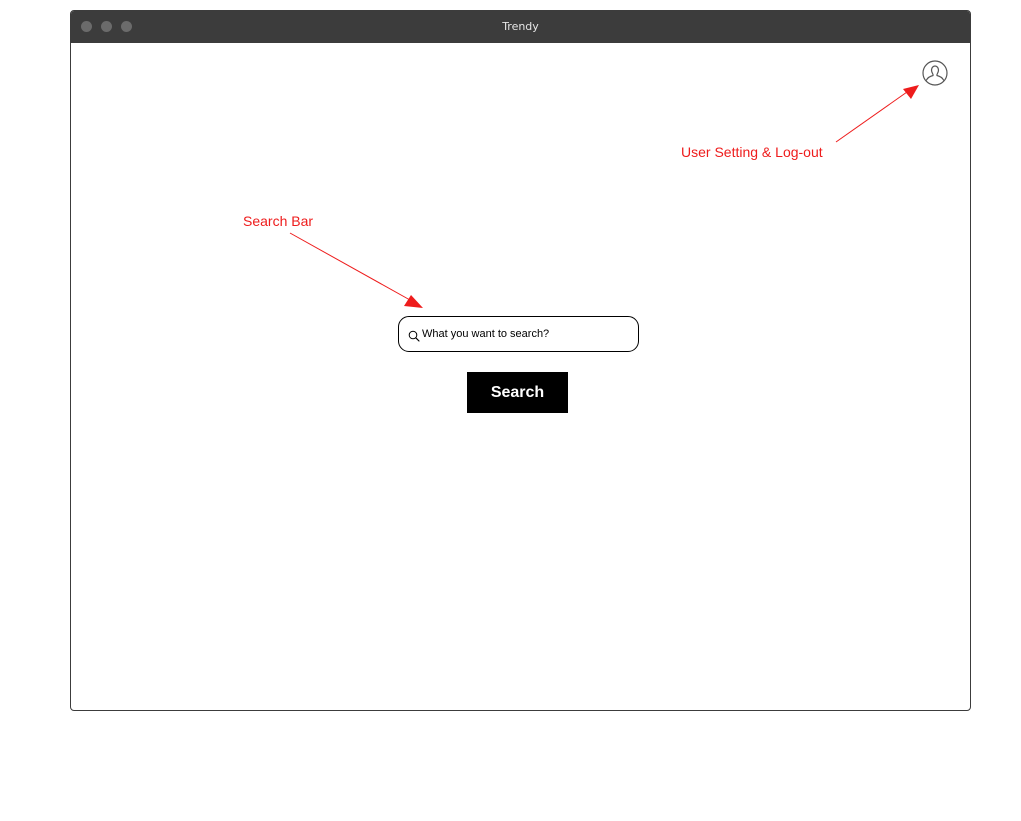 This screenshot has width=1021, height=821. I want to click on window-title: Trendy, so click(520, 26).